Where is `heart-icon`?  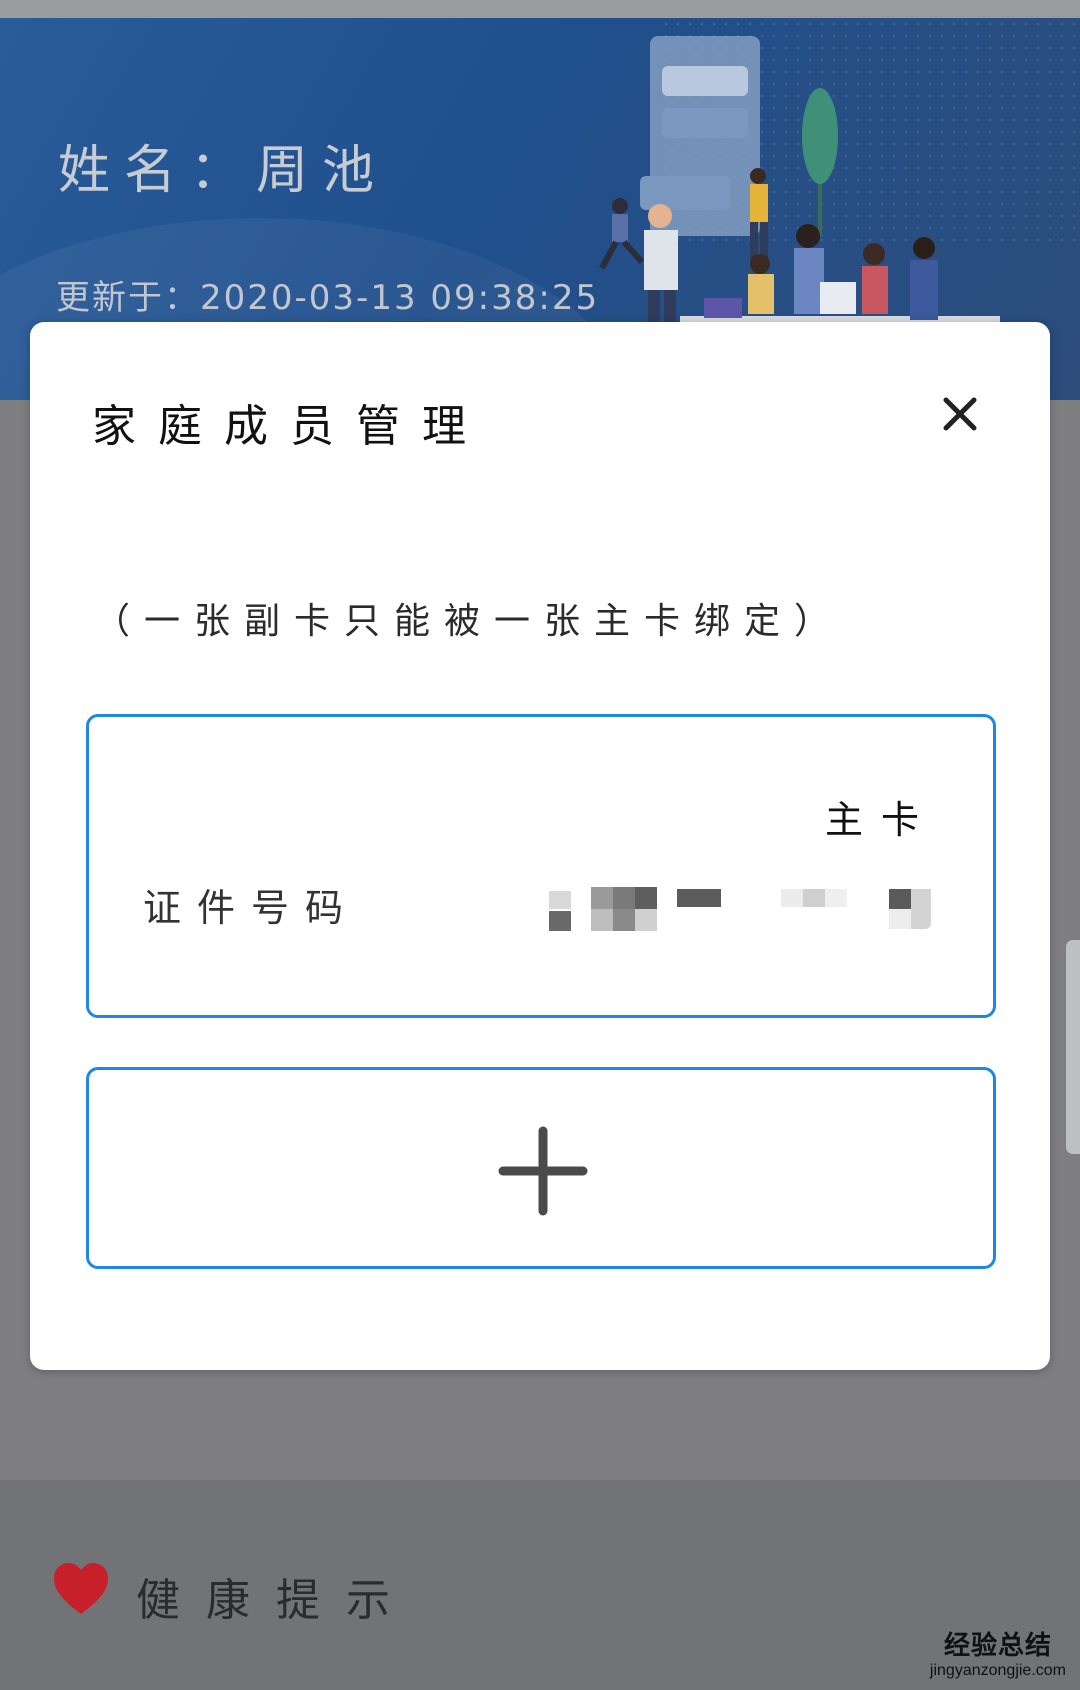 heart-icon is located at coordinates (81, 1588).